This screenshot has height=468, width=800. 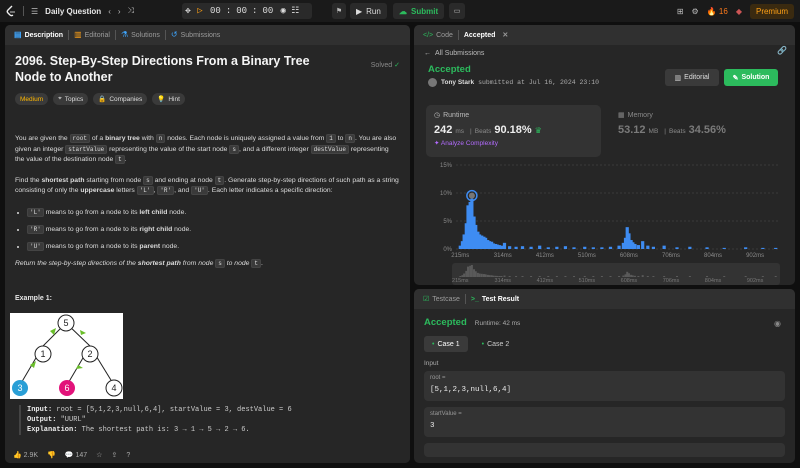 I want to click on timer-settings-icon: ☷, so click(x=295, y=11).